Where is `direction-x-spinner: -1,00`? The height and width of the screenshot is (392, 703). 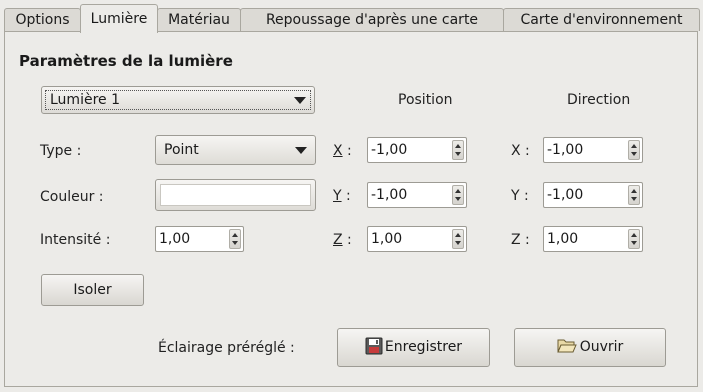
direction-x-spinner: -1,00 is located at coordinates (593, 150).